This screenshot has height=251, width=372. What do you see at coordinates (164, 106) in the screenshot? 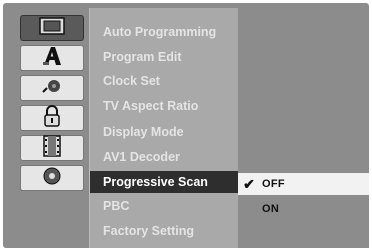
I see `menu-item-tv-aspect-ratio: TV Aspect Ratio` at bounding box center [164, 106].